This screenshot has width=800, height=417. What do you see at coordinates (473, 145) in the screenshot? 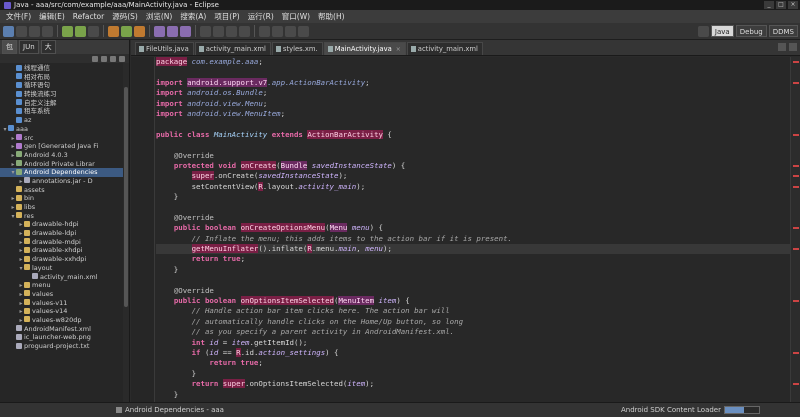
I see `code-line: 9` at bounding box center [473, 145].